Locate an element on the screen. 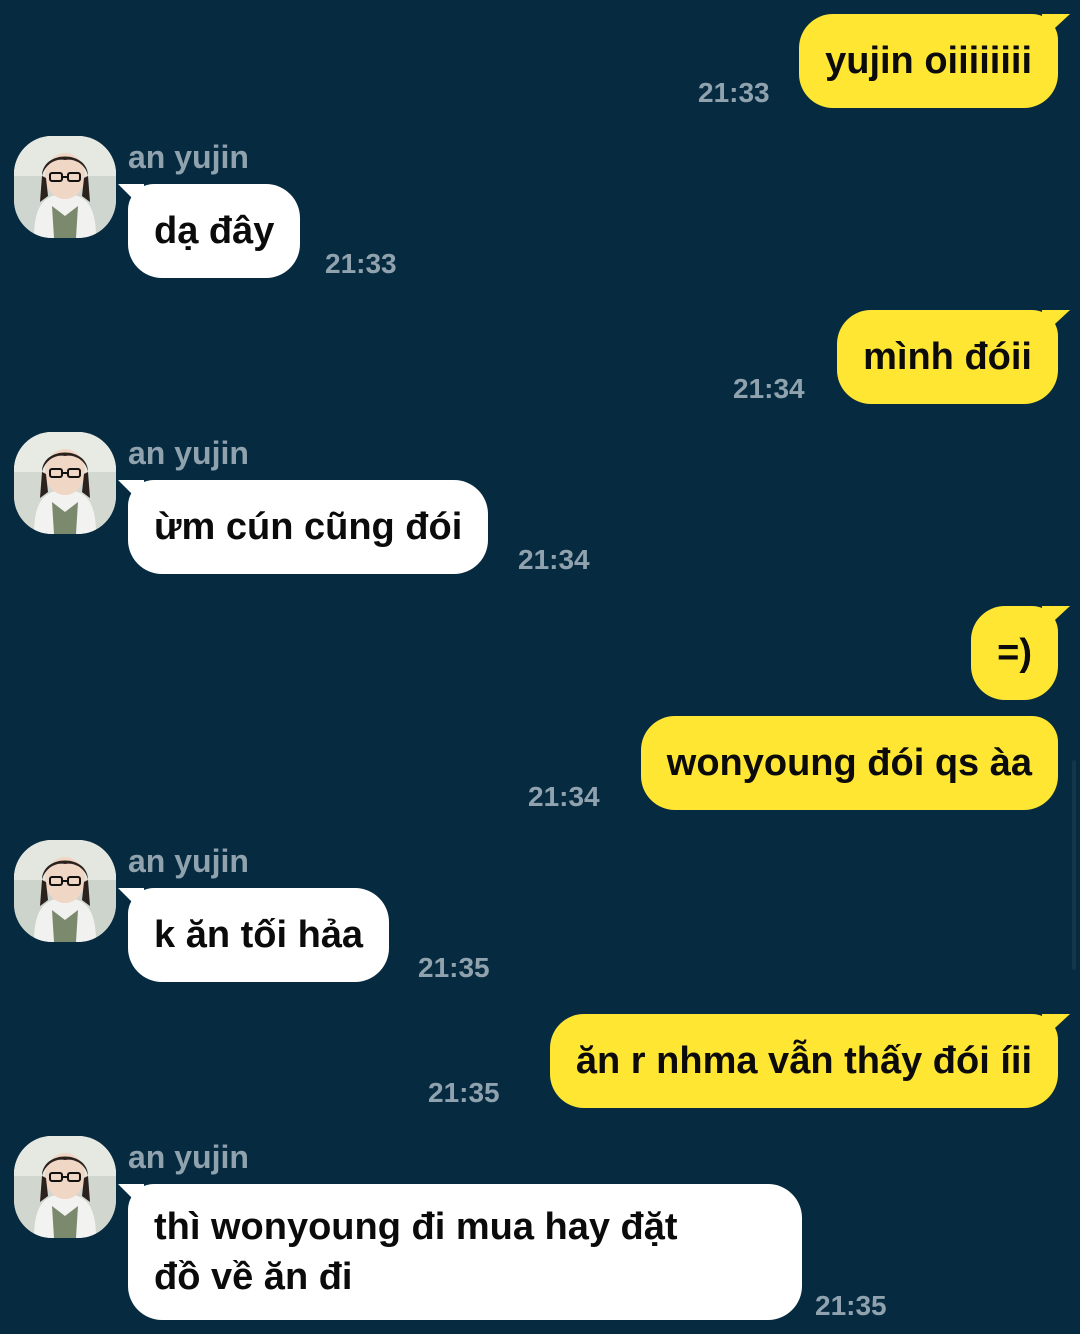 This screenshot has width=1080, height=1334. incoming-message-bubble: k ăn tối hảa is located at coordinates (259, 935).